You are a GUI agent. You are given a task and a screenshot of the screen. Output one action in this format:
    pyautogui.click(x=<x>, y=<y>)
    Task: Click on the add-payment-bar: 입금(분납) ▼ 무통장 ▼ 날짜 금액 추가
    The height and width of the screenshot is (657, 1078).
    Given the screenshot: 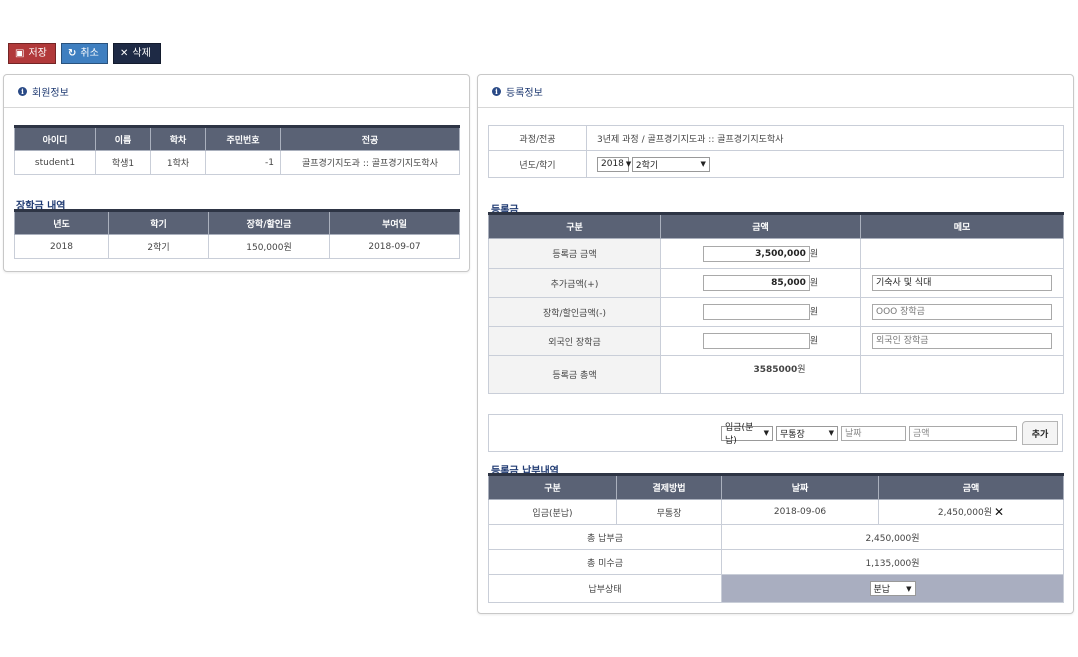 What is the action you would take?
    pyautogui.click(x=775, y=433)
    